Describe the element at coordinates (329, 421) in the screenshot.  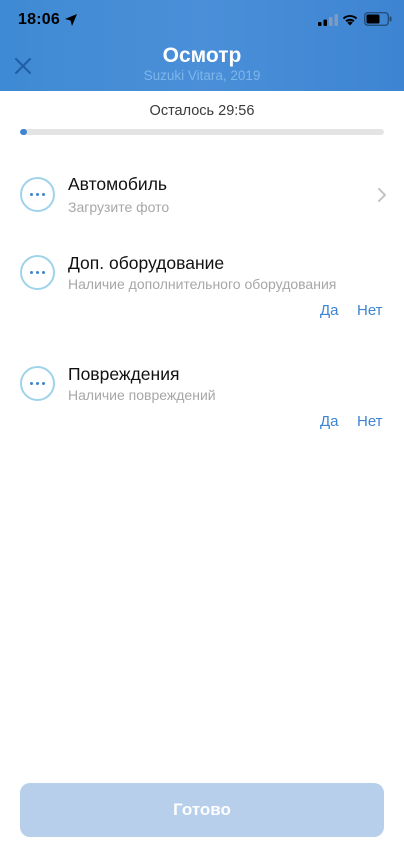
I see `damages-yes-button: Да` at that location.